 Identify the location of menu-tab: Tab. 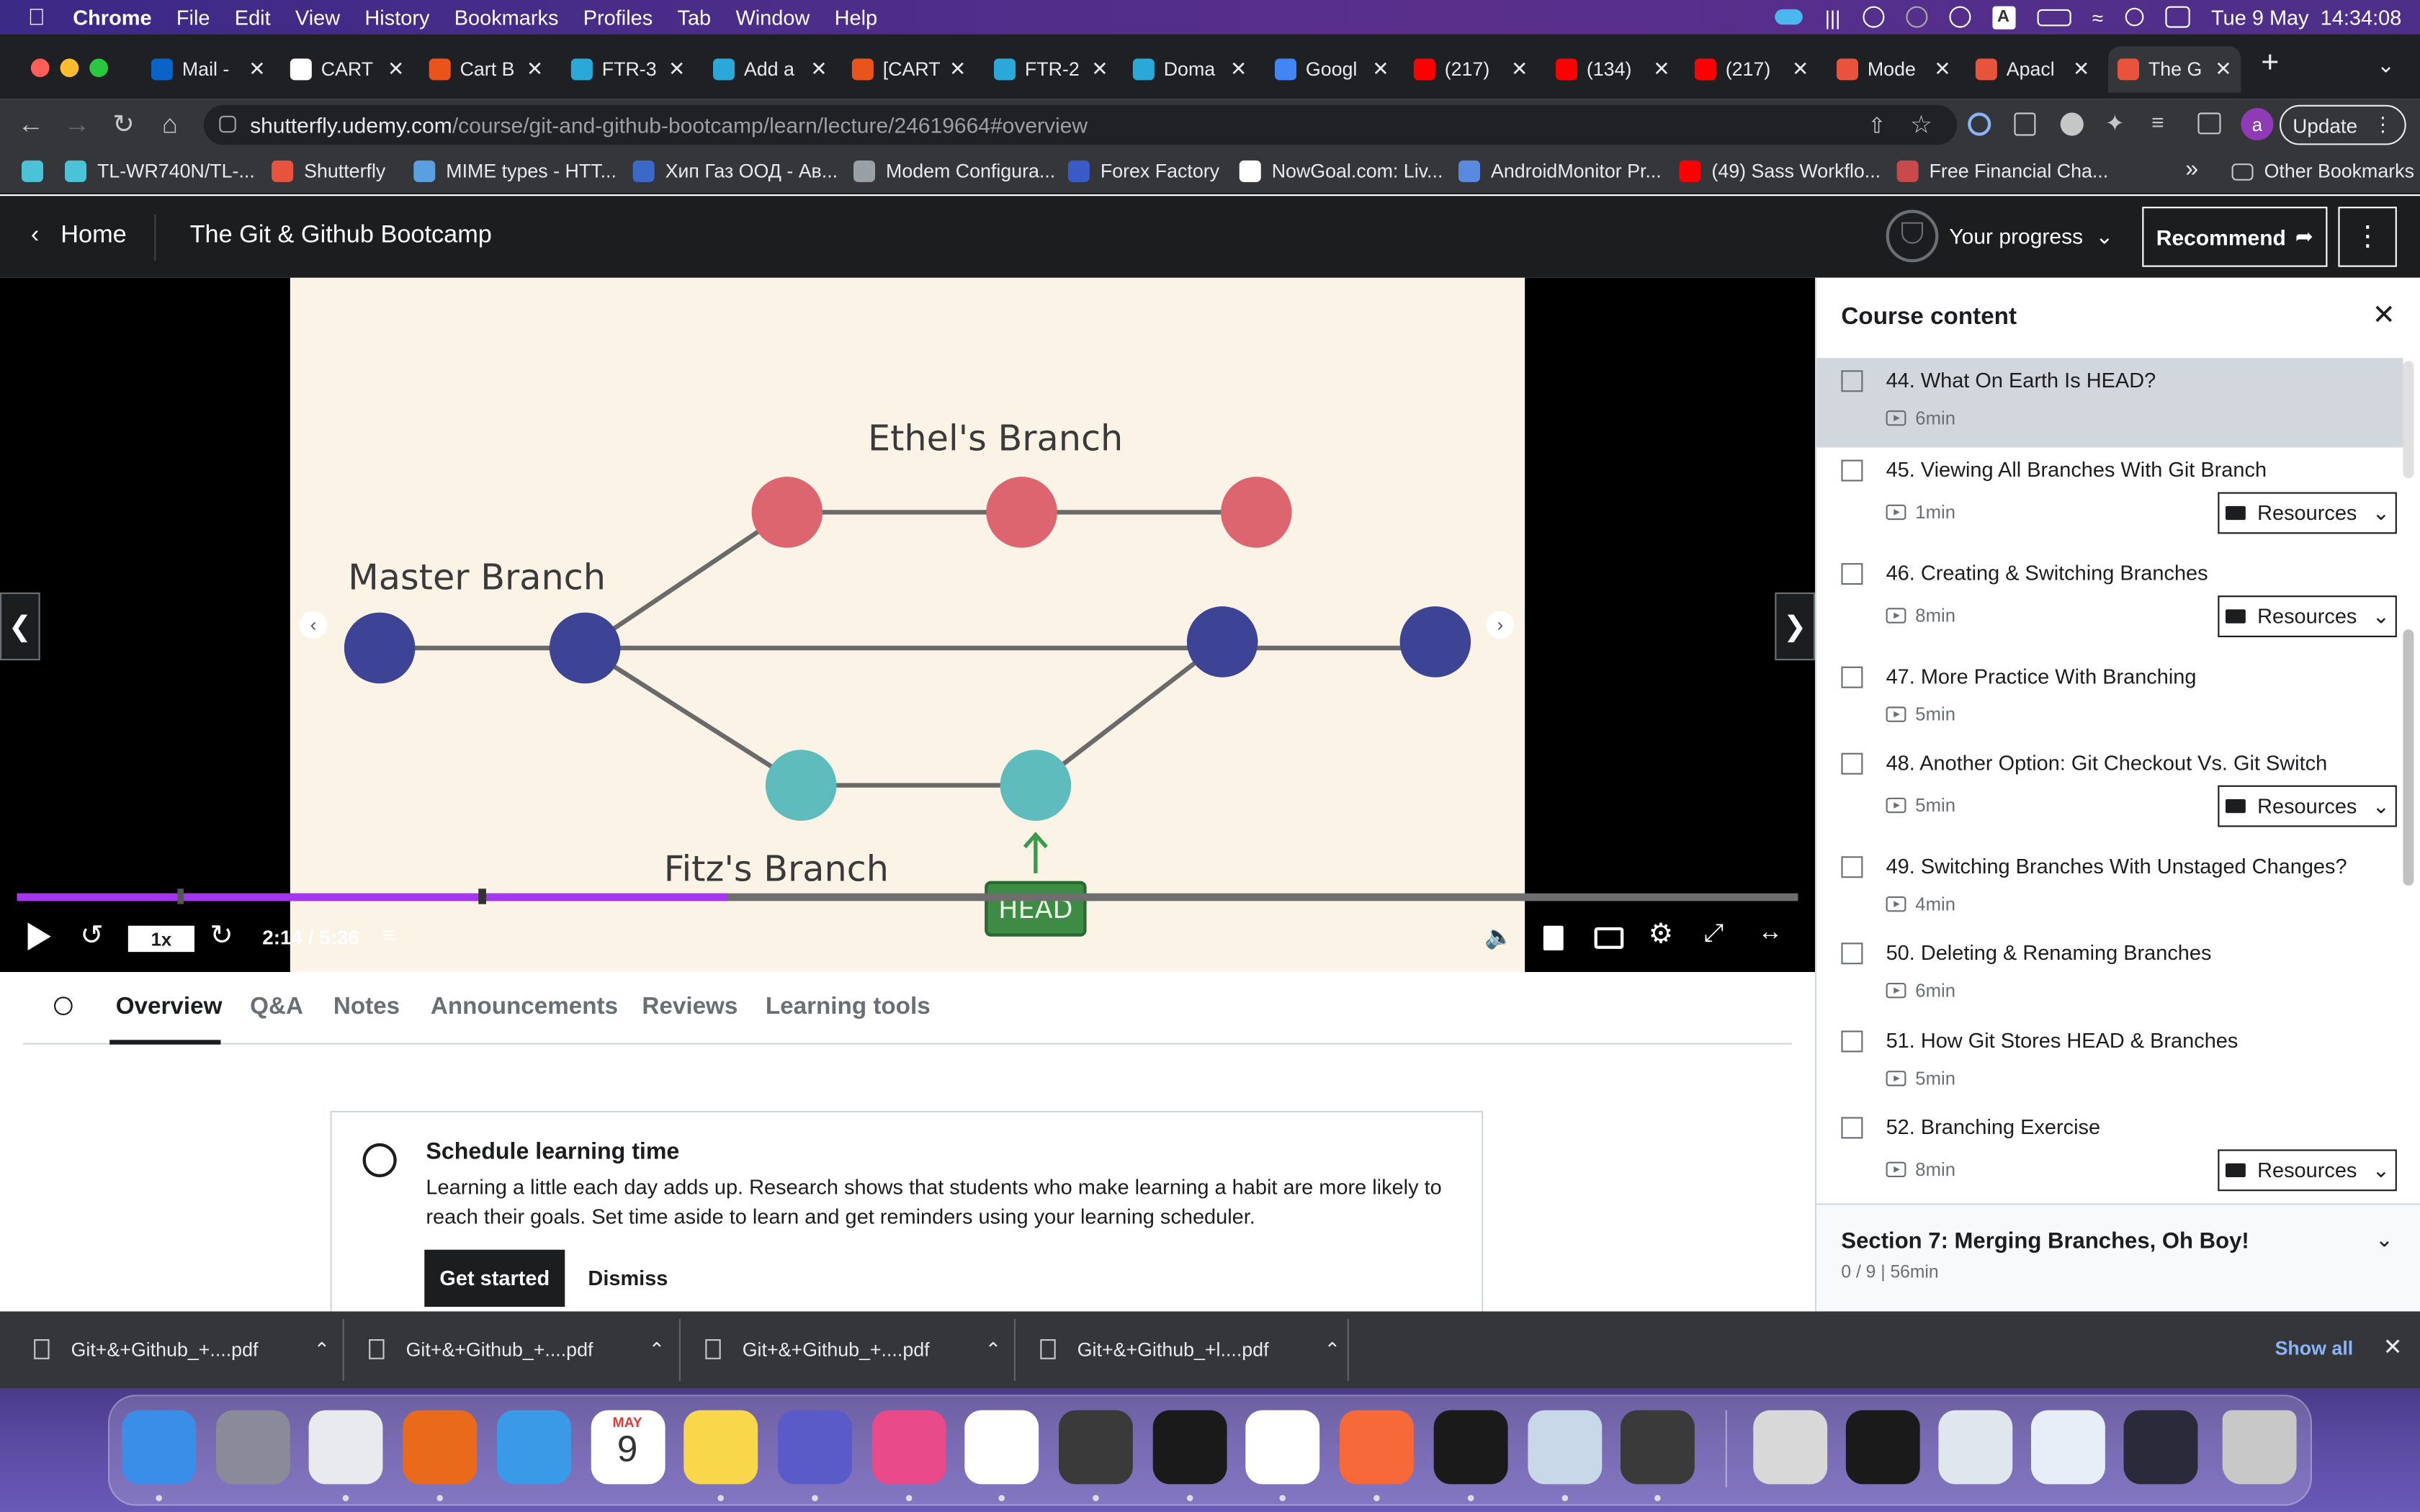
(694, 17).